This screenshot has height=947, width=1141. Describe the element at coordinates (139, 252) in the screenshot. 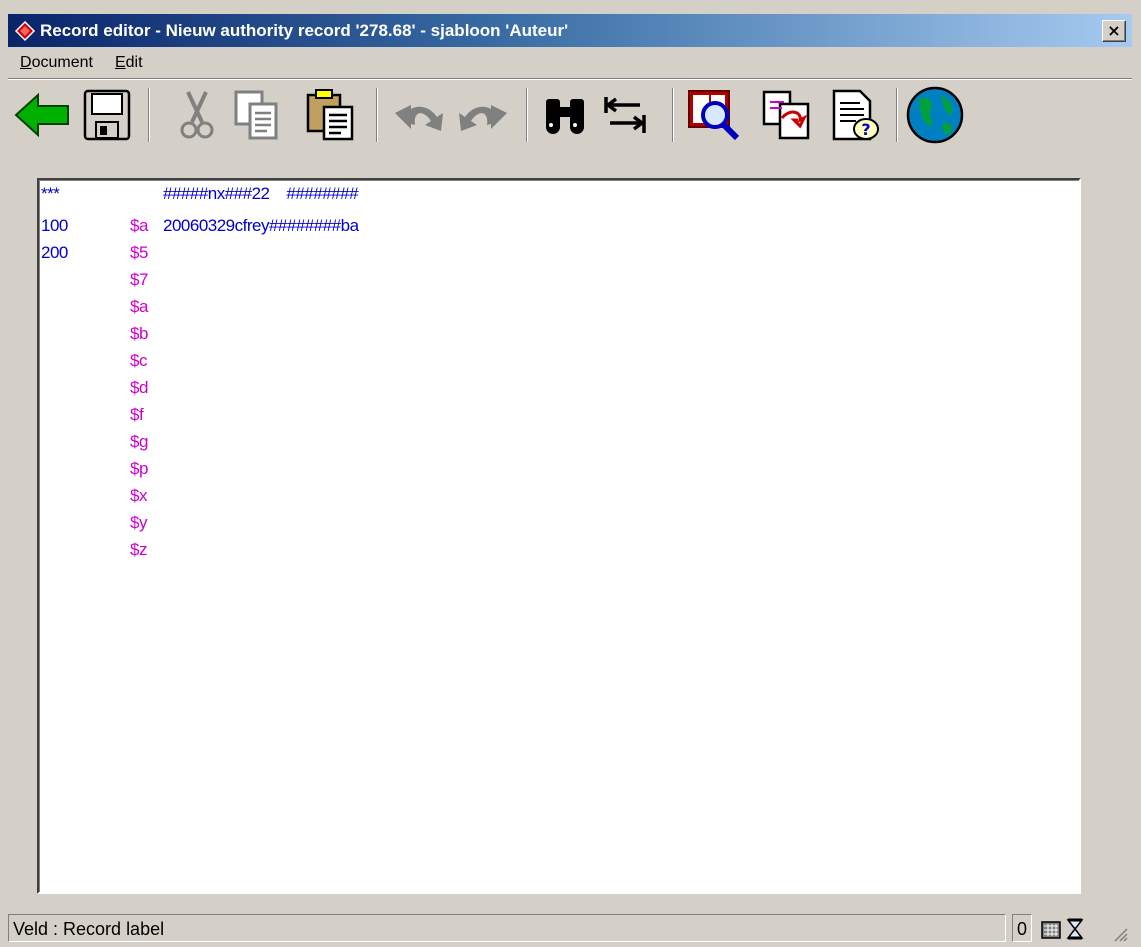

I see `subfield-code: $5` at that location.